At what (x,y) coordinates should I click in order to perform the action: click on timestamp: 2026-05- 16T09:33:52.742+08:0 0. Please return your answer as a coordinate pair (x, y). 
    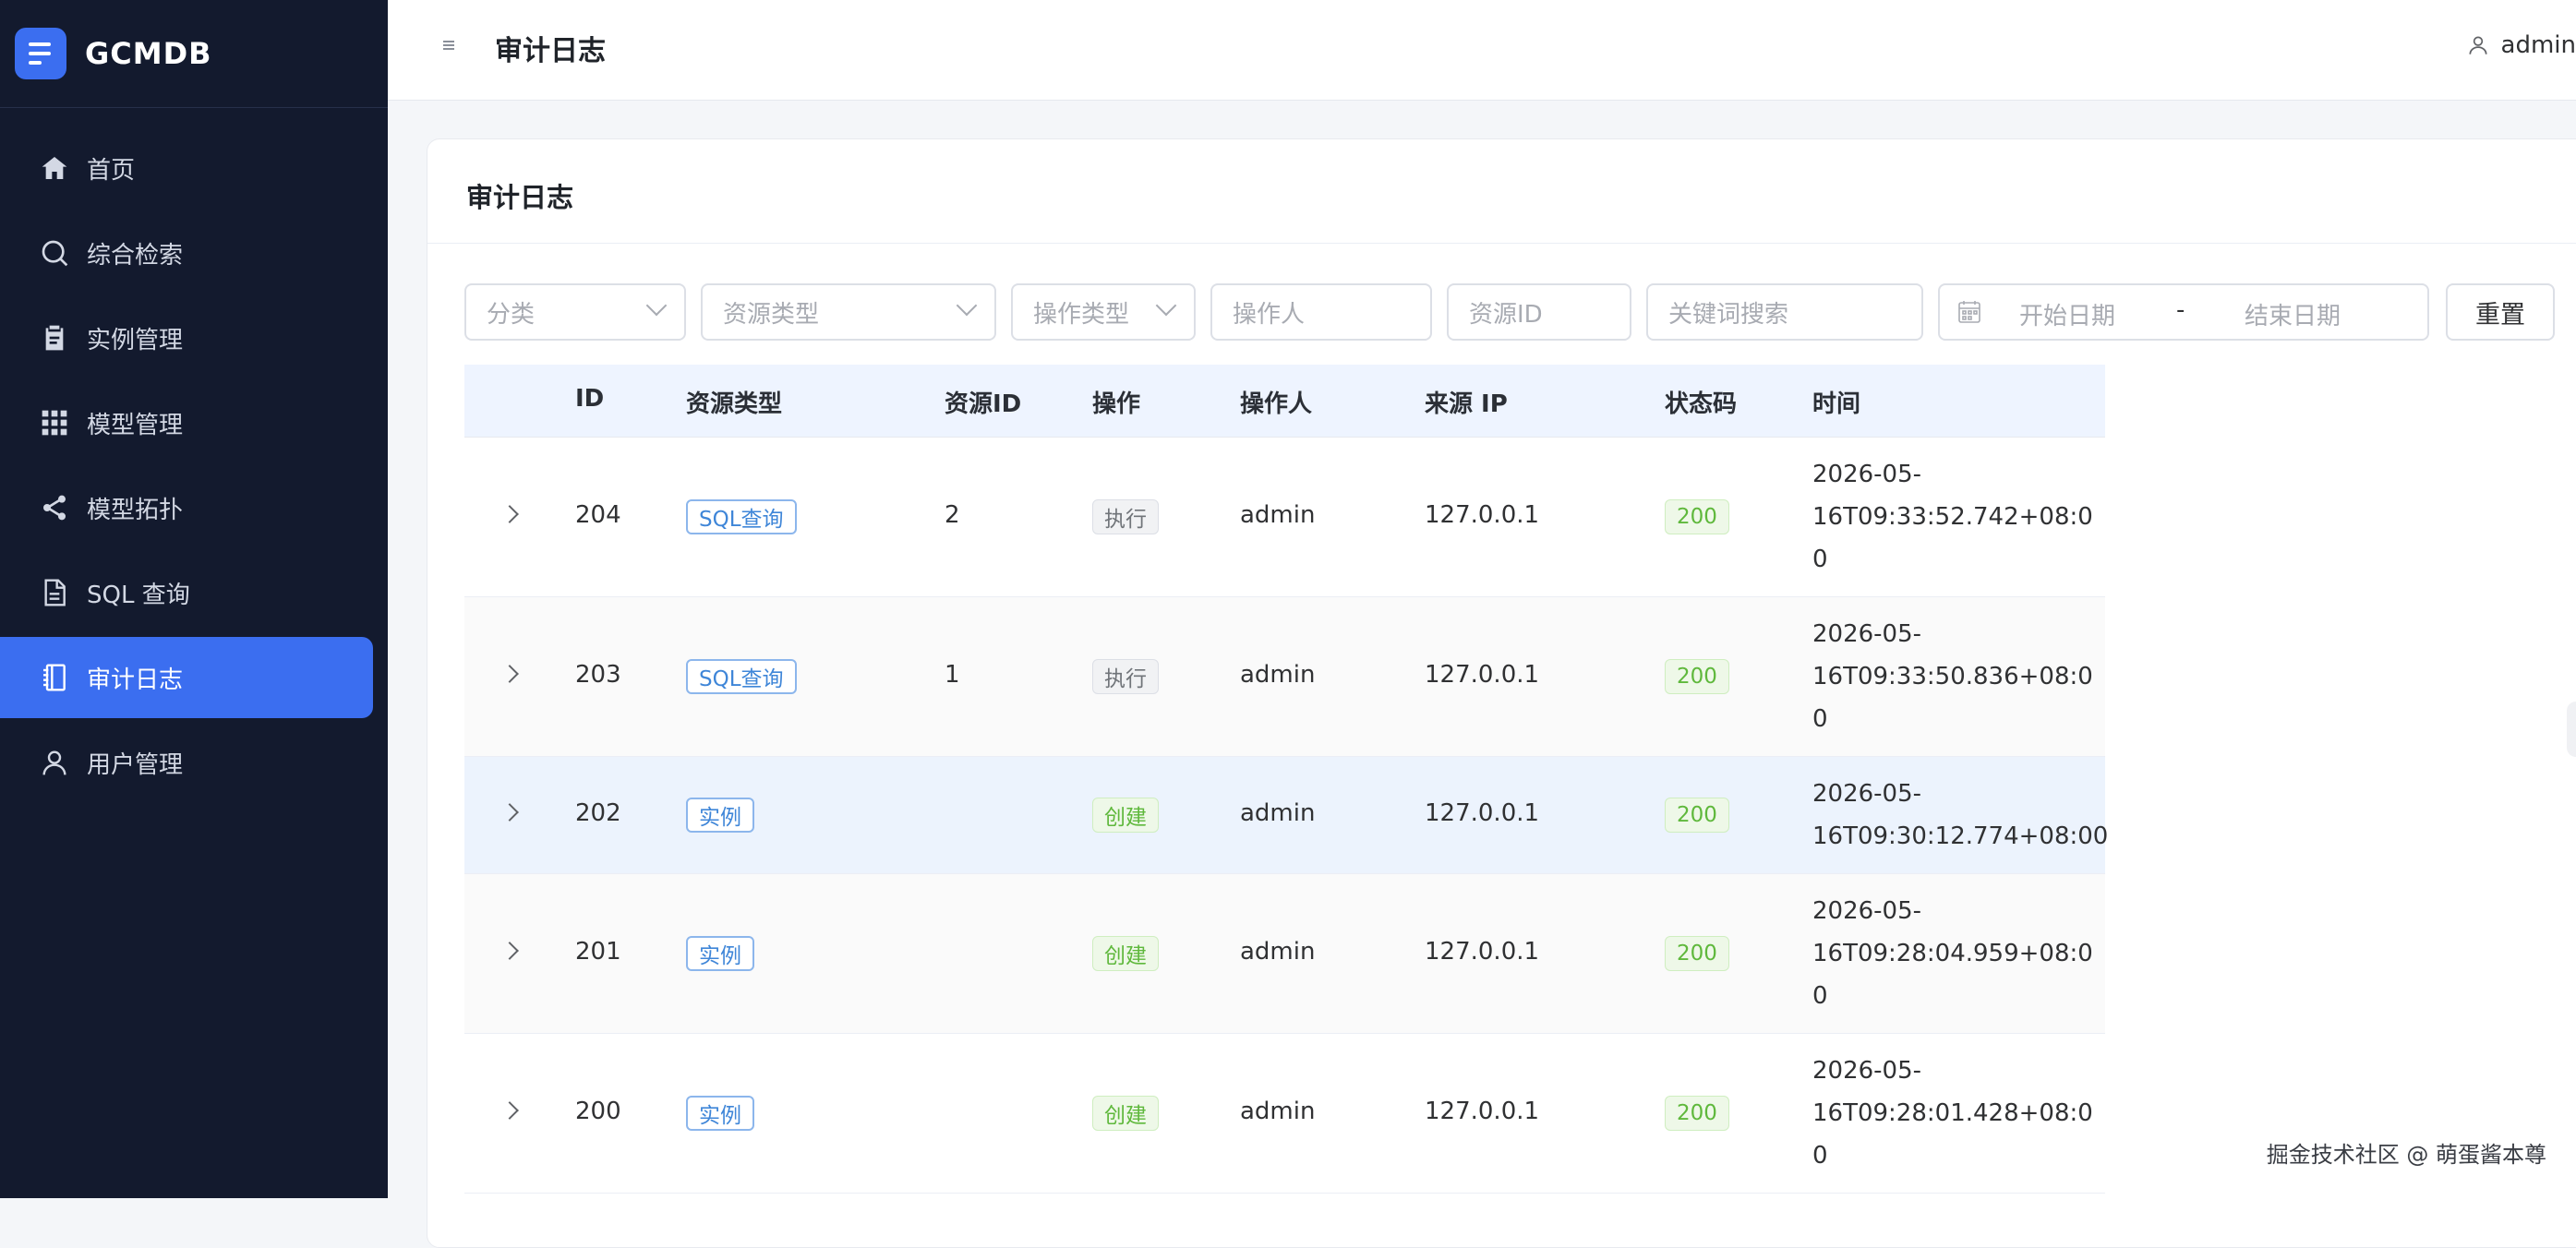
    Looking at the image, I should click on (1952, 517).